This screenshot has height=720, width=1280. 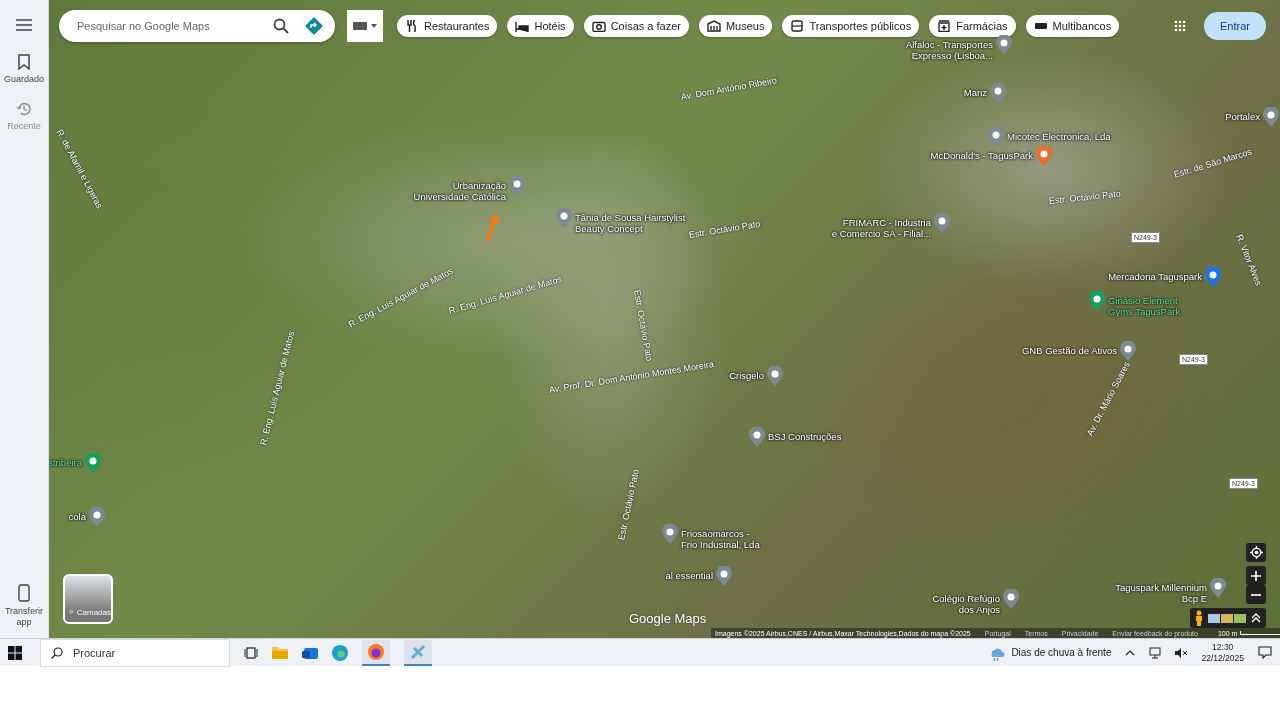 I want to click on search-field: Pesquisar no Google Maps, so click(x=166, y=26).